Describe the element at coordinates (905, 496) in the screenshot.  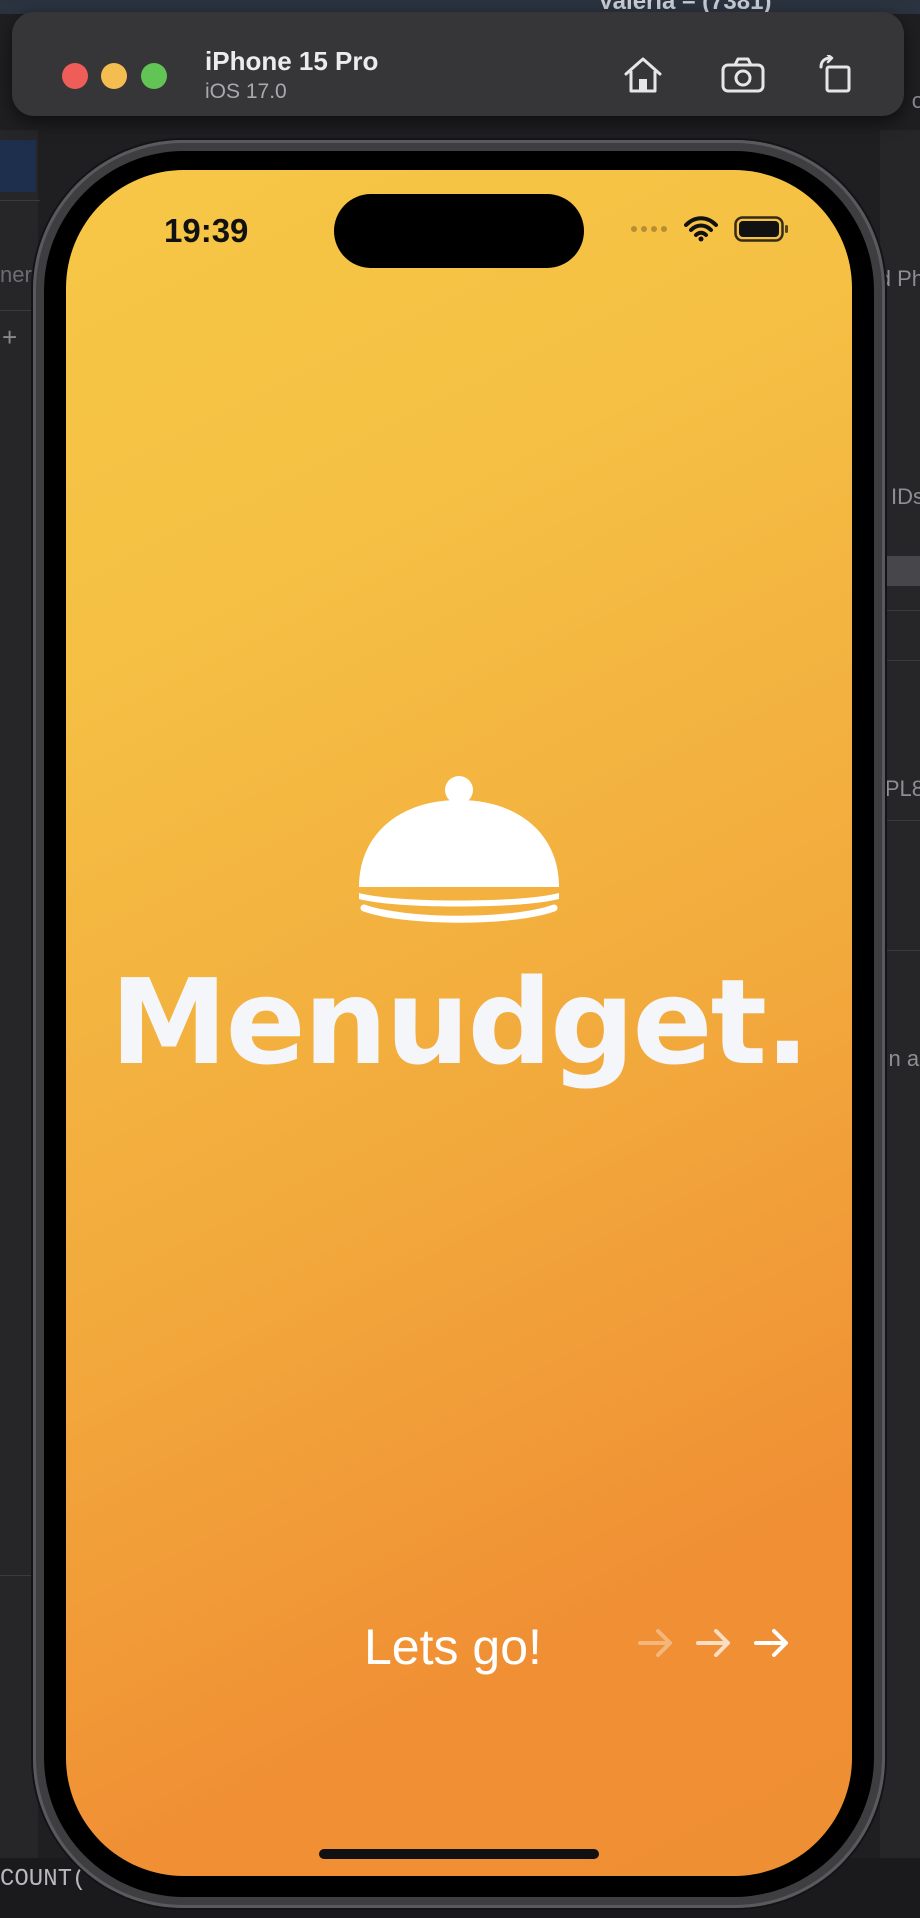
I see `ide-right-text: IDs` at that location.